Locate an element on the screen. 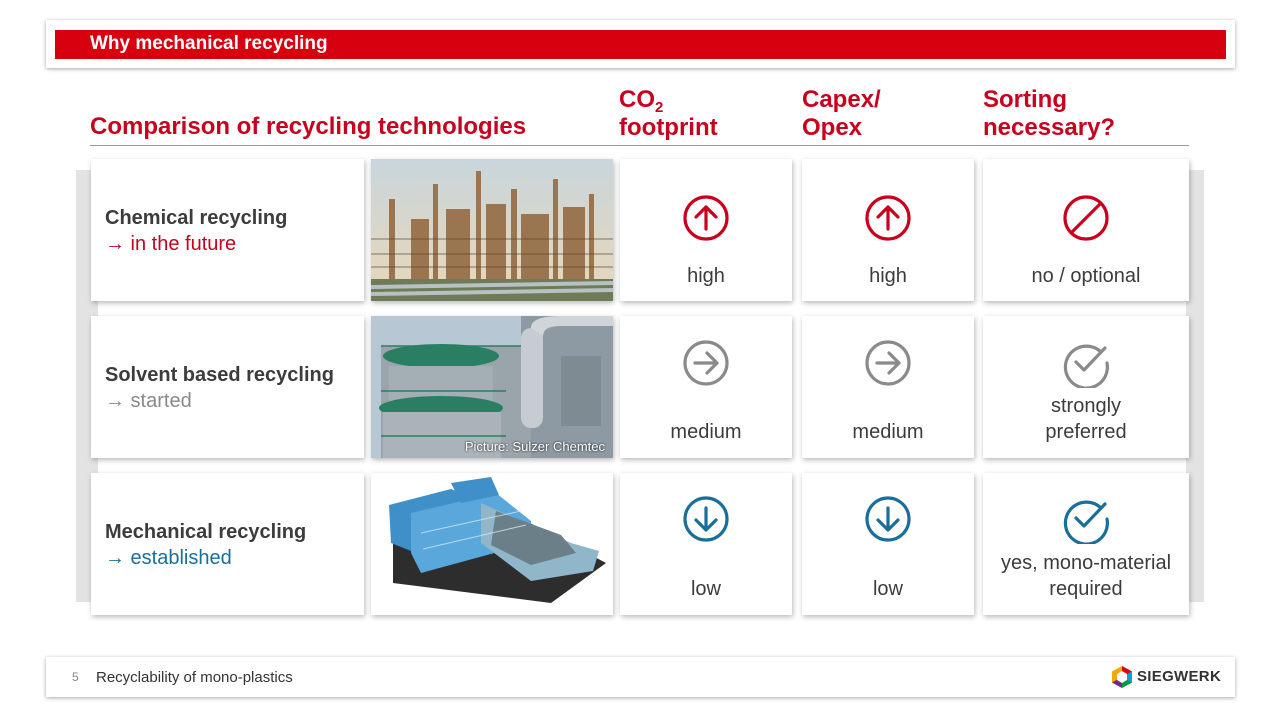  solvent-plant-photo: Picture: Sulzer Chemtec is located at coordinates (492, 387).